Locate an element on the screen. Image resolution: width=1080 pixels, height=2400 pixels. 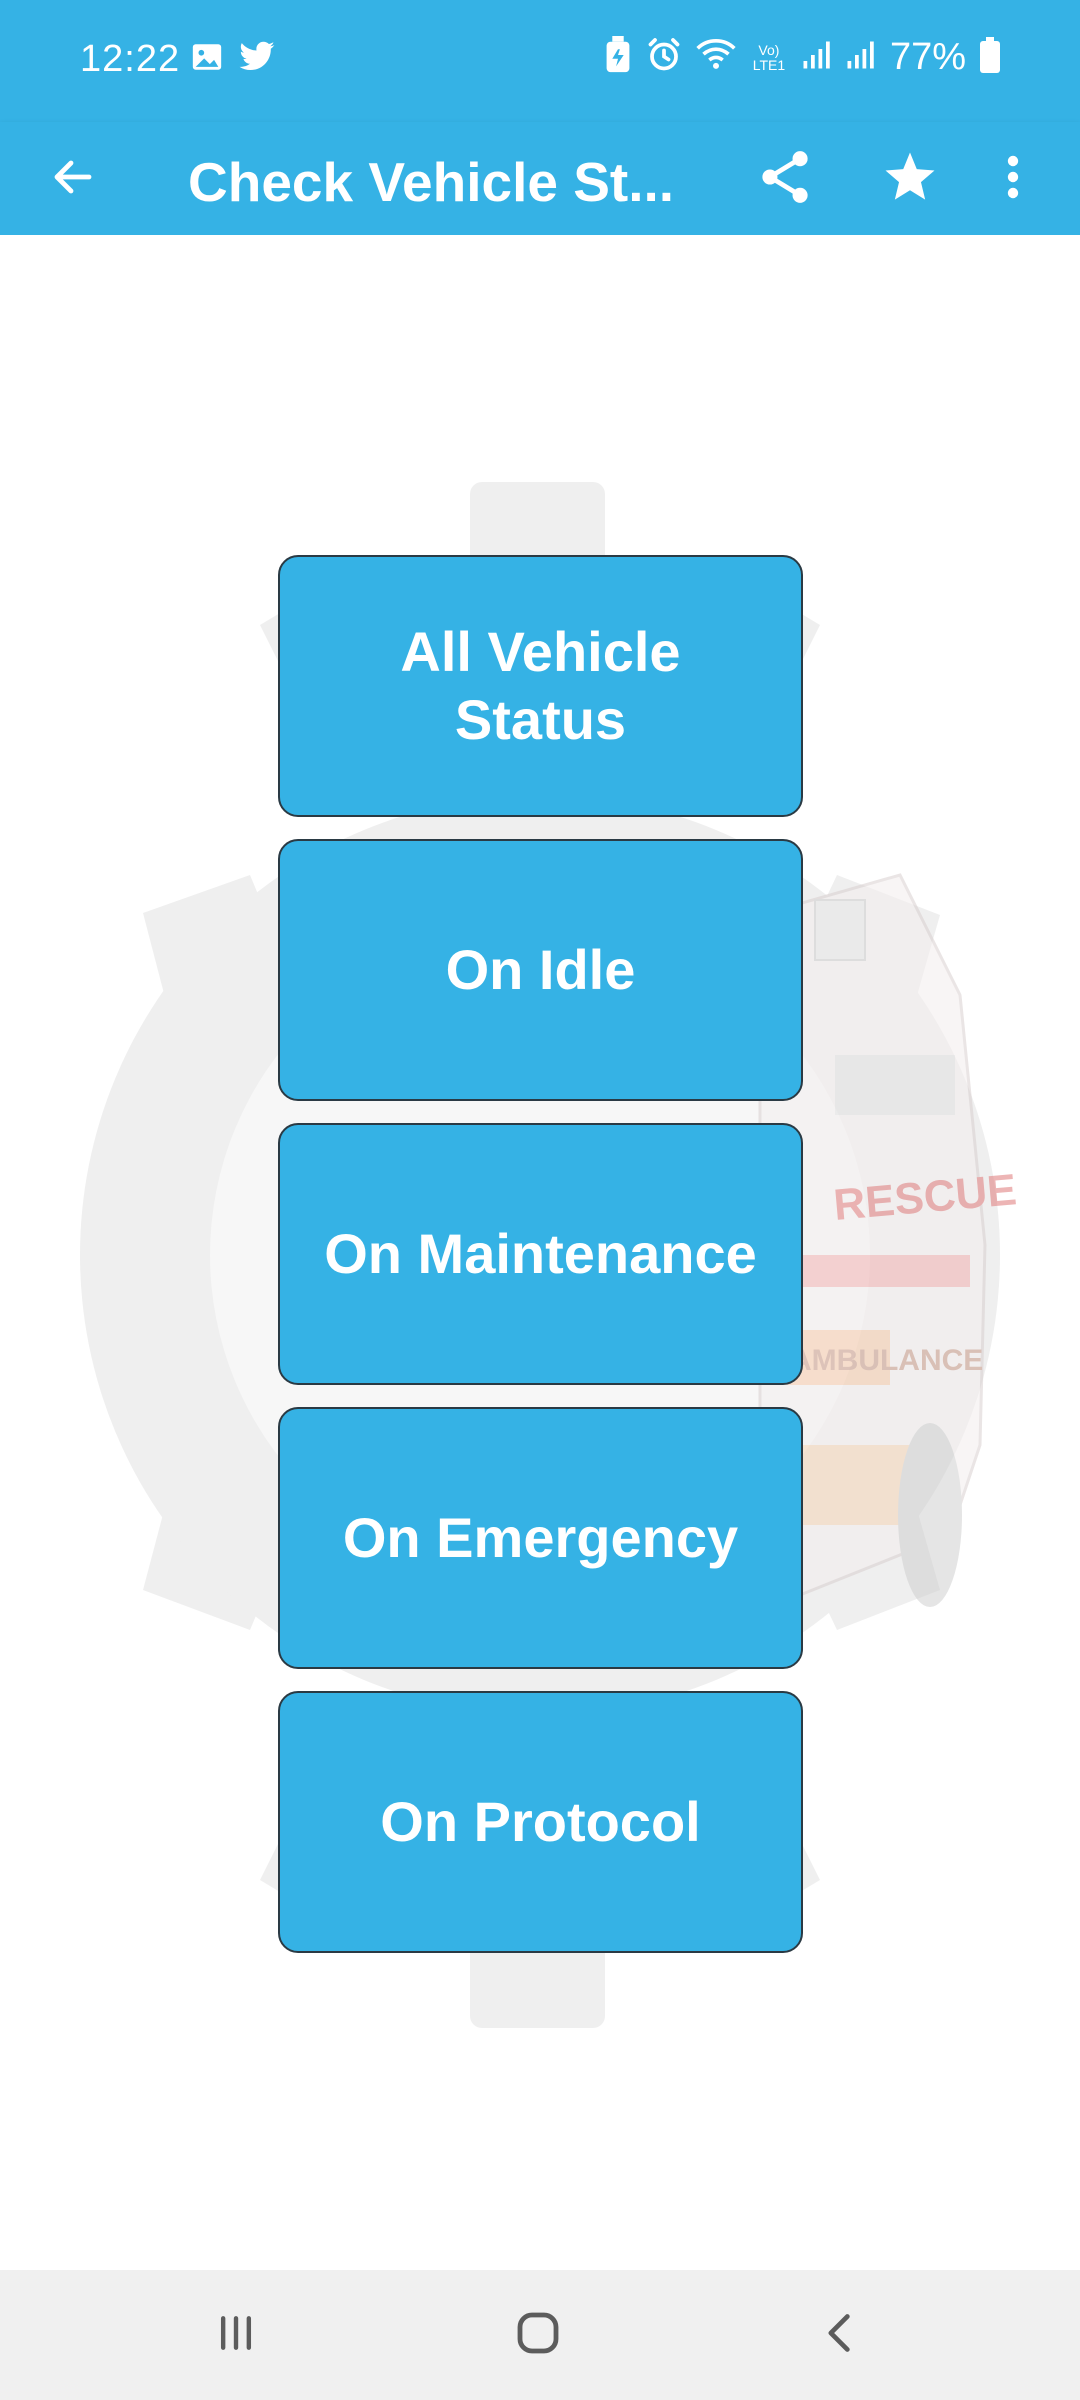
home-icon is located at coordinates (538, 2335).